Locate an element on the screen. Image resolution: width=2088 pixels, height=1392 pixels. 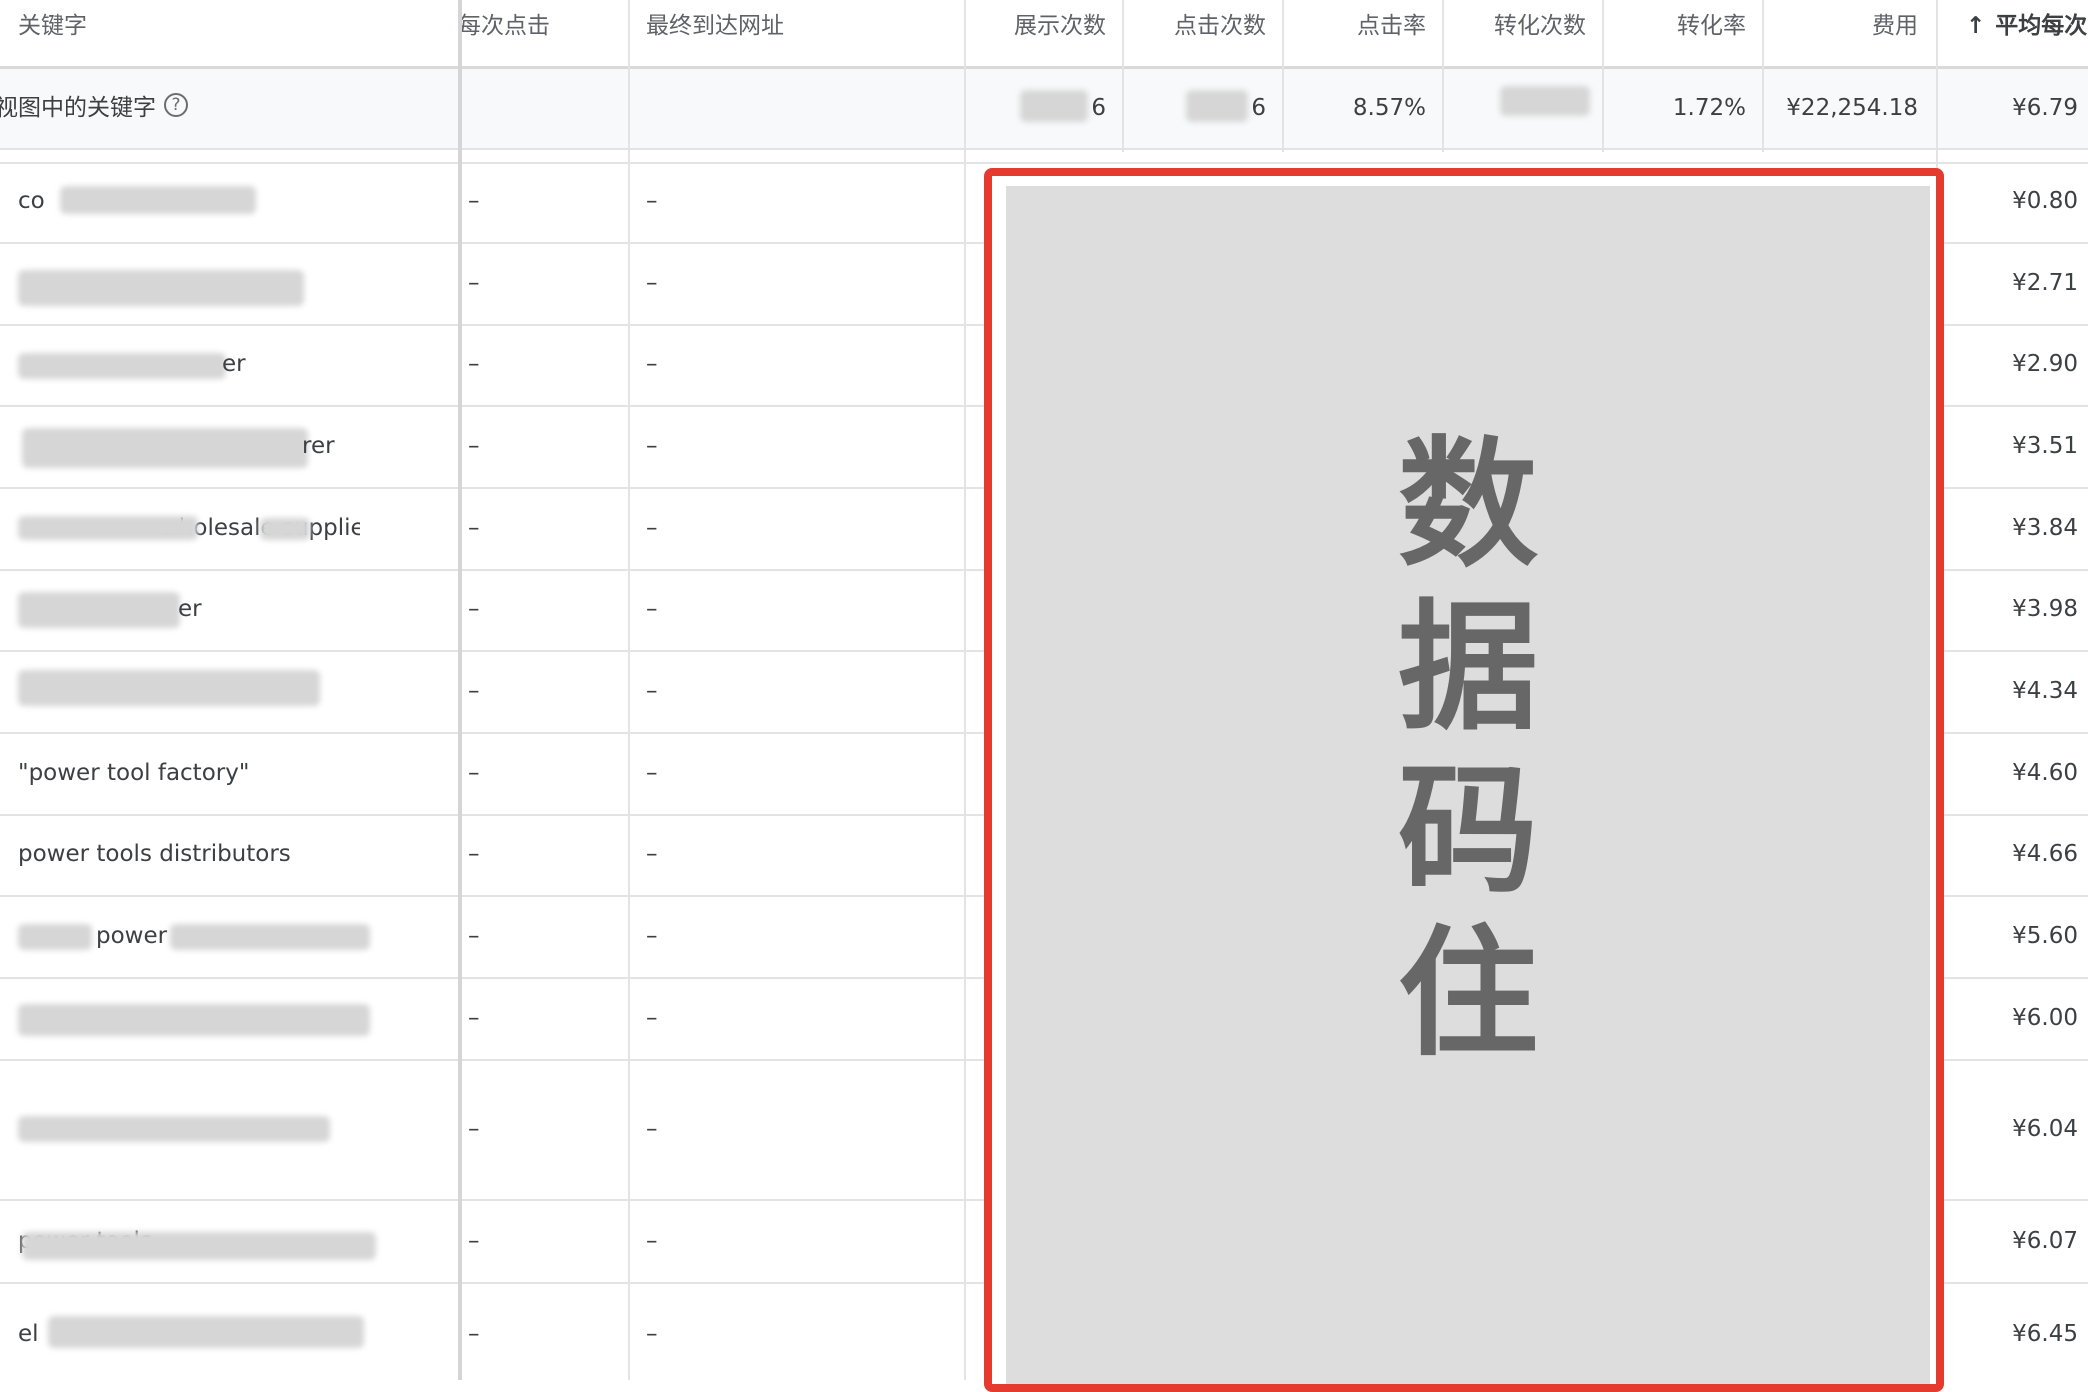
arrow-up-icon: ↑ is located at coordinates (1976, 26).